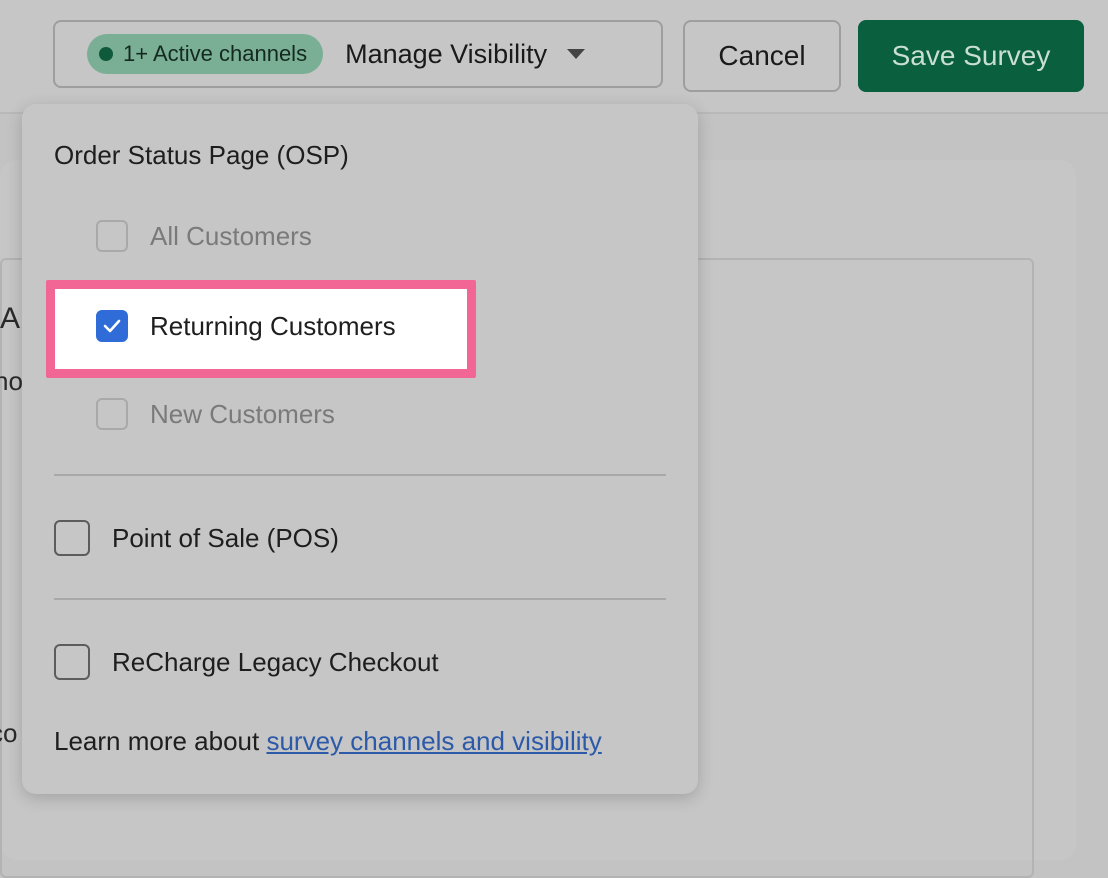 The width and height of the screenshot is (1108, 878). I want to click on osp-section-title: Order Status Page (OSP), so click(201, 155).